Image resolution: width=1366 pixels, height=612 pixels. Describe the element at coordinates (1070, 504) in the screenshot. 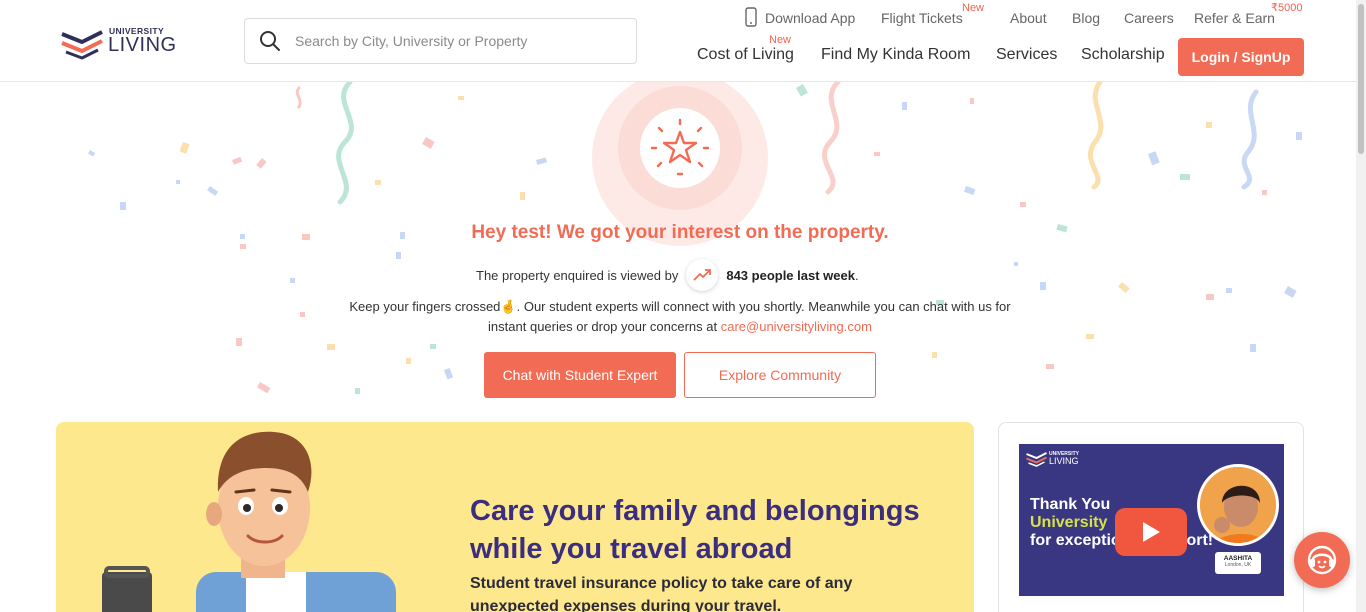

I see `video-line-1: Thank You` at that location.